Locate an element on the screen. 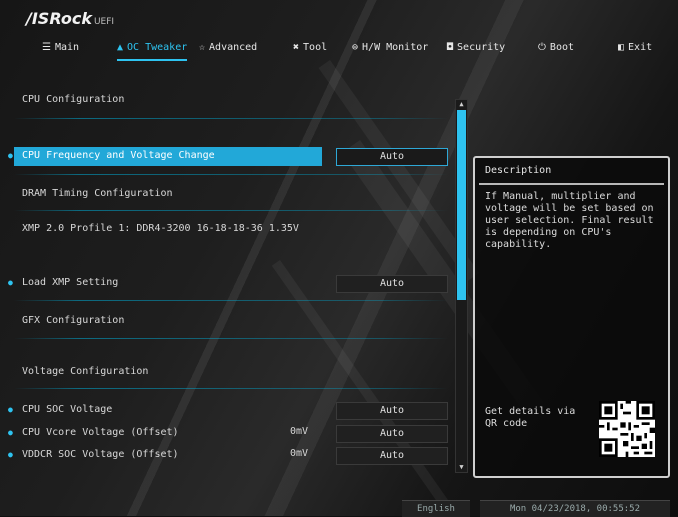  tab-advanced: ☆ Advanced is located at coordinates (228, 48).